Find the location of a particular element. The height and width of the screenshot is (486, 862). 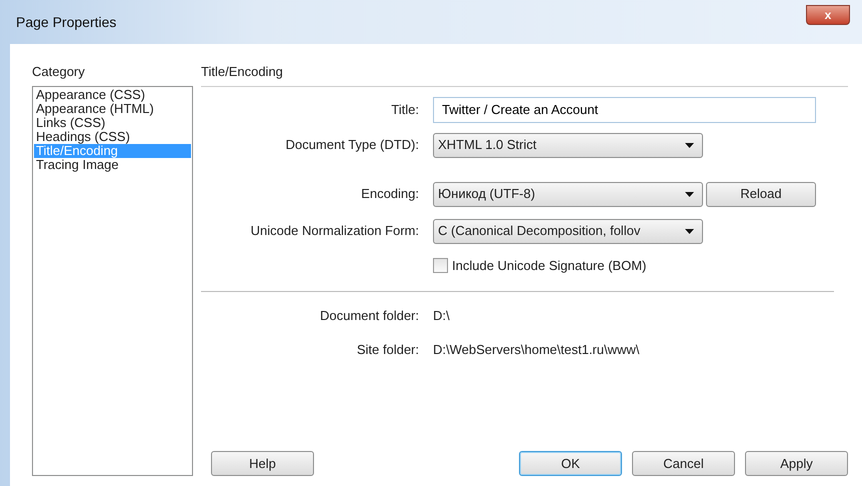

normalization-dropdown: C (Canonical Decomposition, follov is located at coordinates (568, 231).